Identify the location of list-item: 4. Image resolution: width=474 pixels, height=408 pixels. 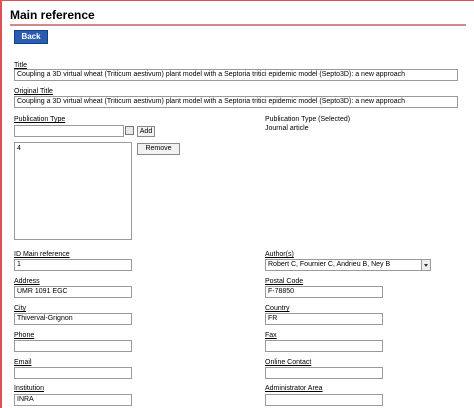
(73, 148).